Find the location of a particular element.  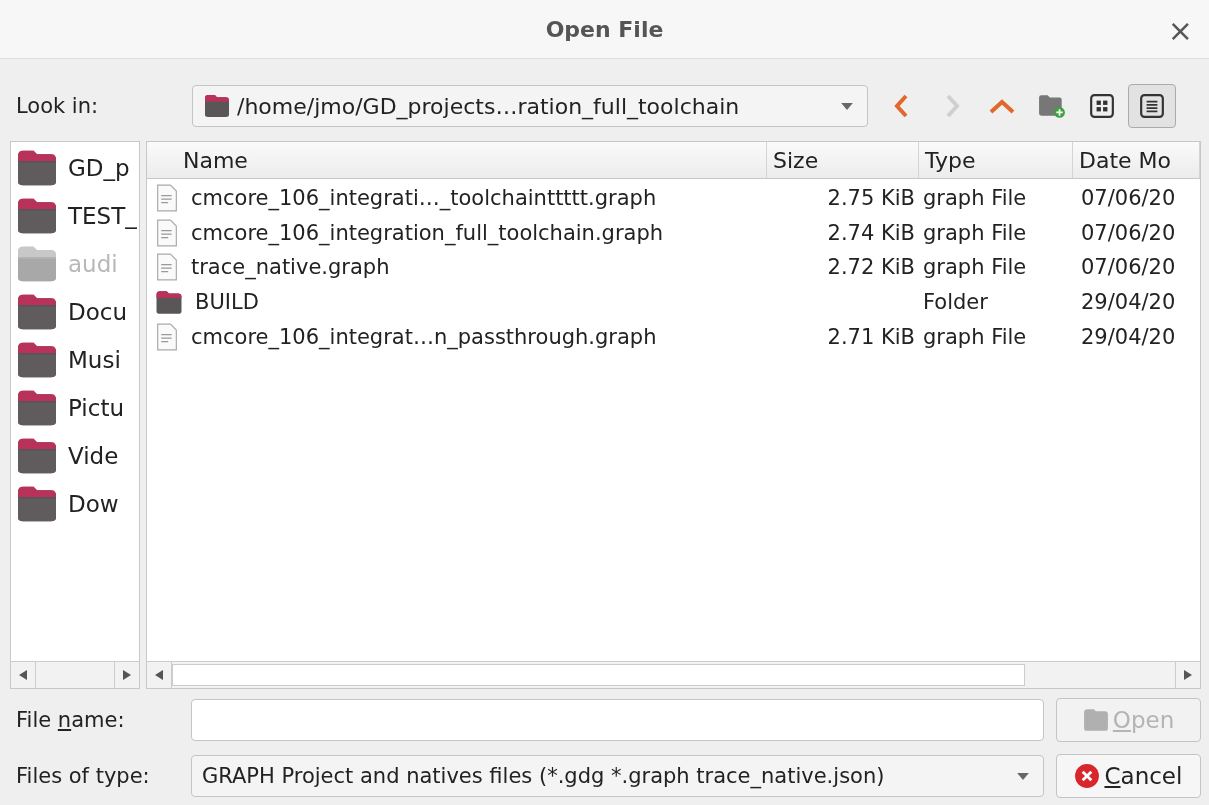

file-name-field is located at coordinates (617, 720).